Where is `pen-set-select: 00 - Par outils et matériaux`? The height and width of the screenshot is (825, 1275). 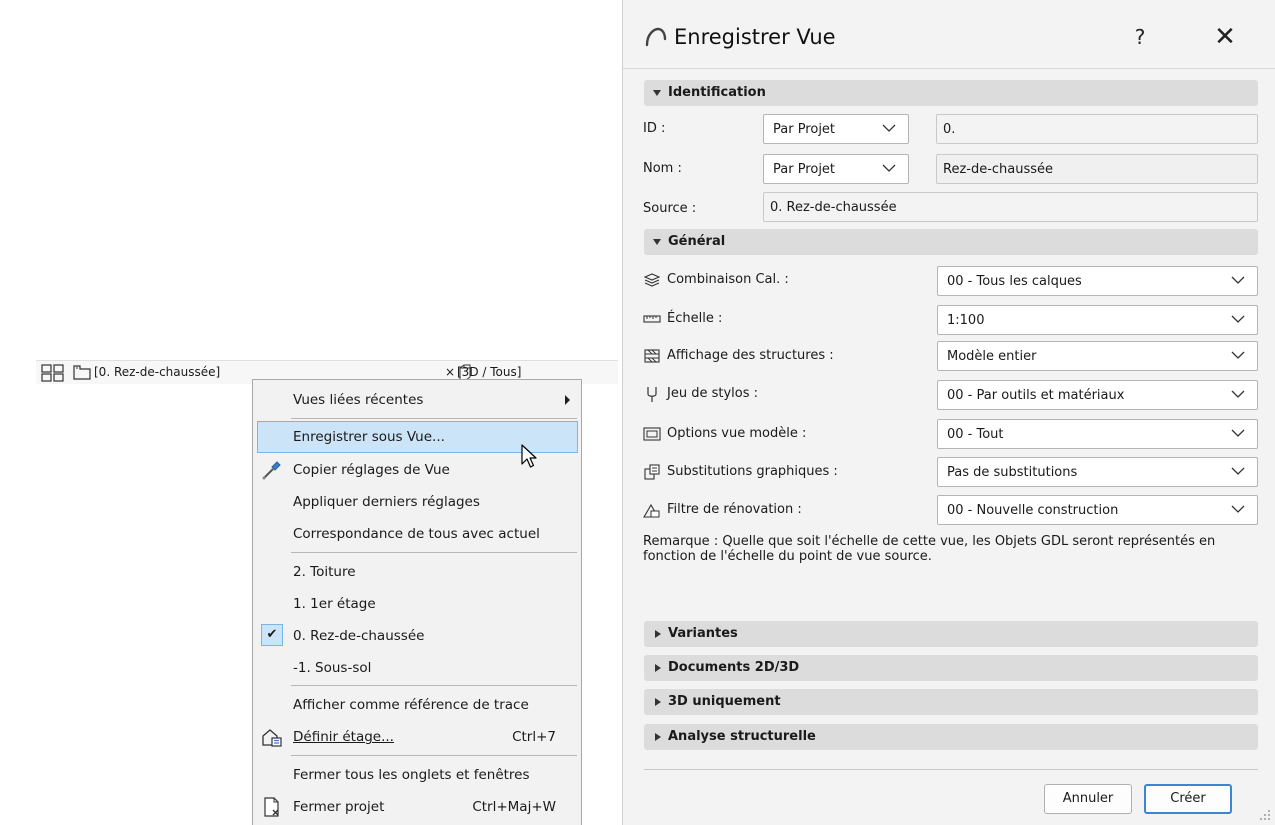
pen-set-select: 00 - Par outils et matériaux is located at coordinates (1097, 395).